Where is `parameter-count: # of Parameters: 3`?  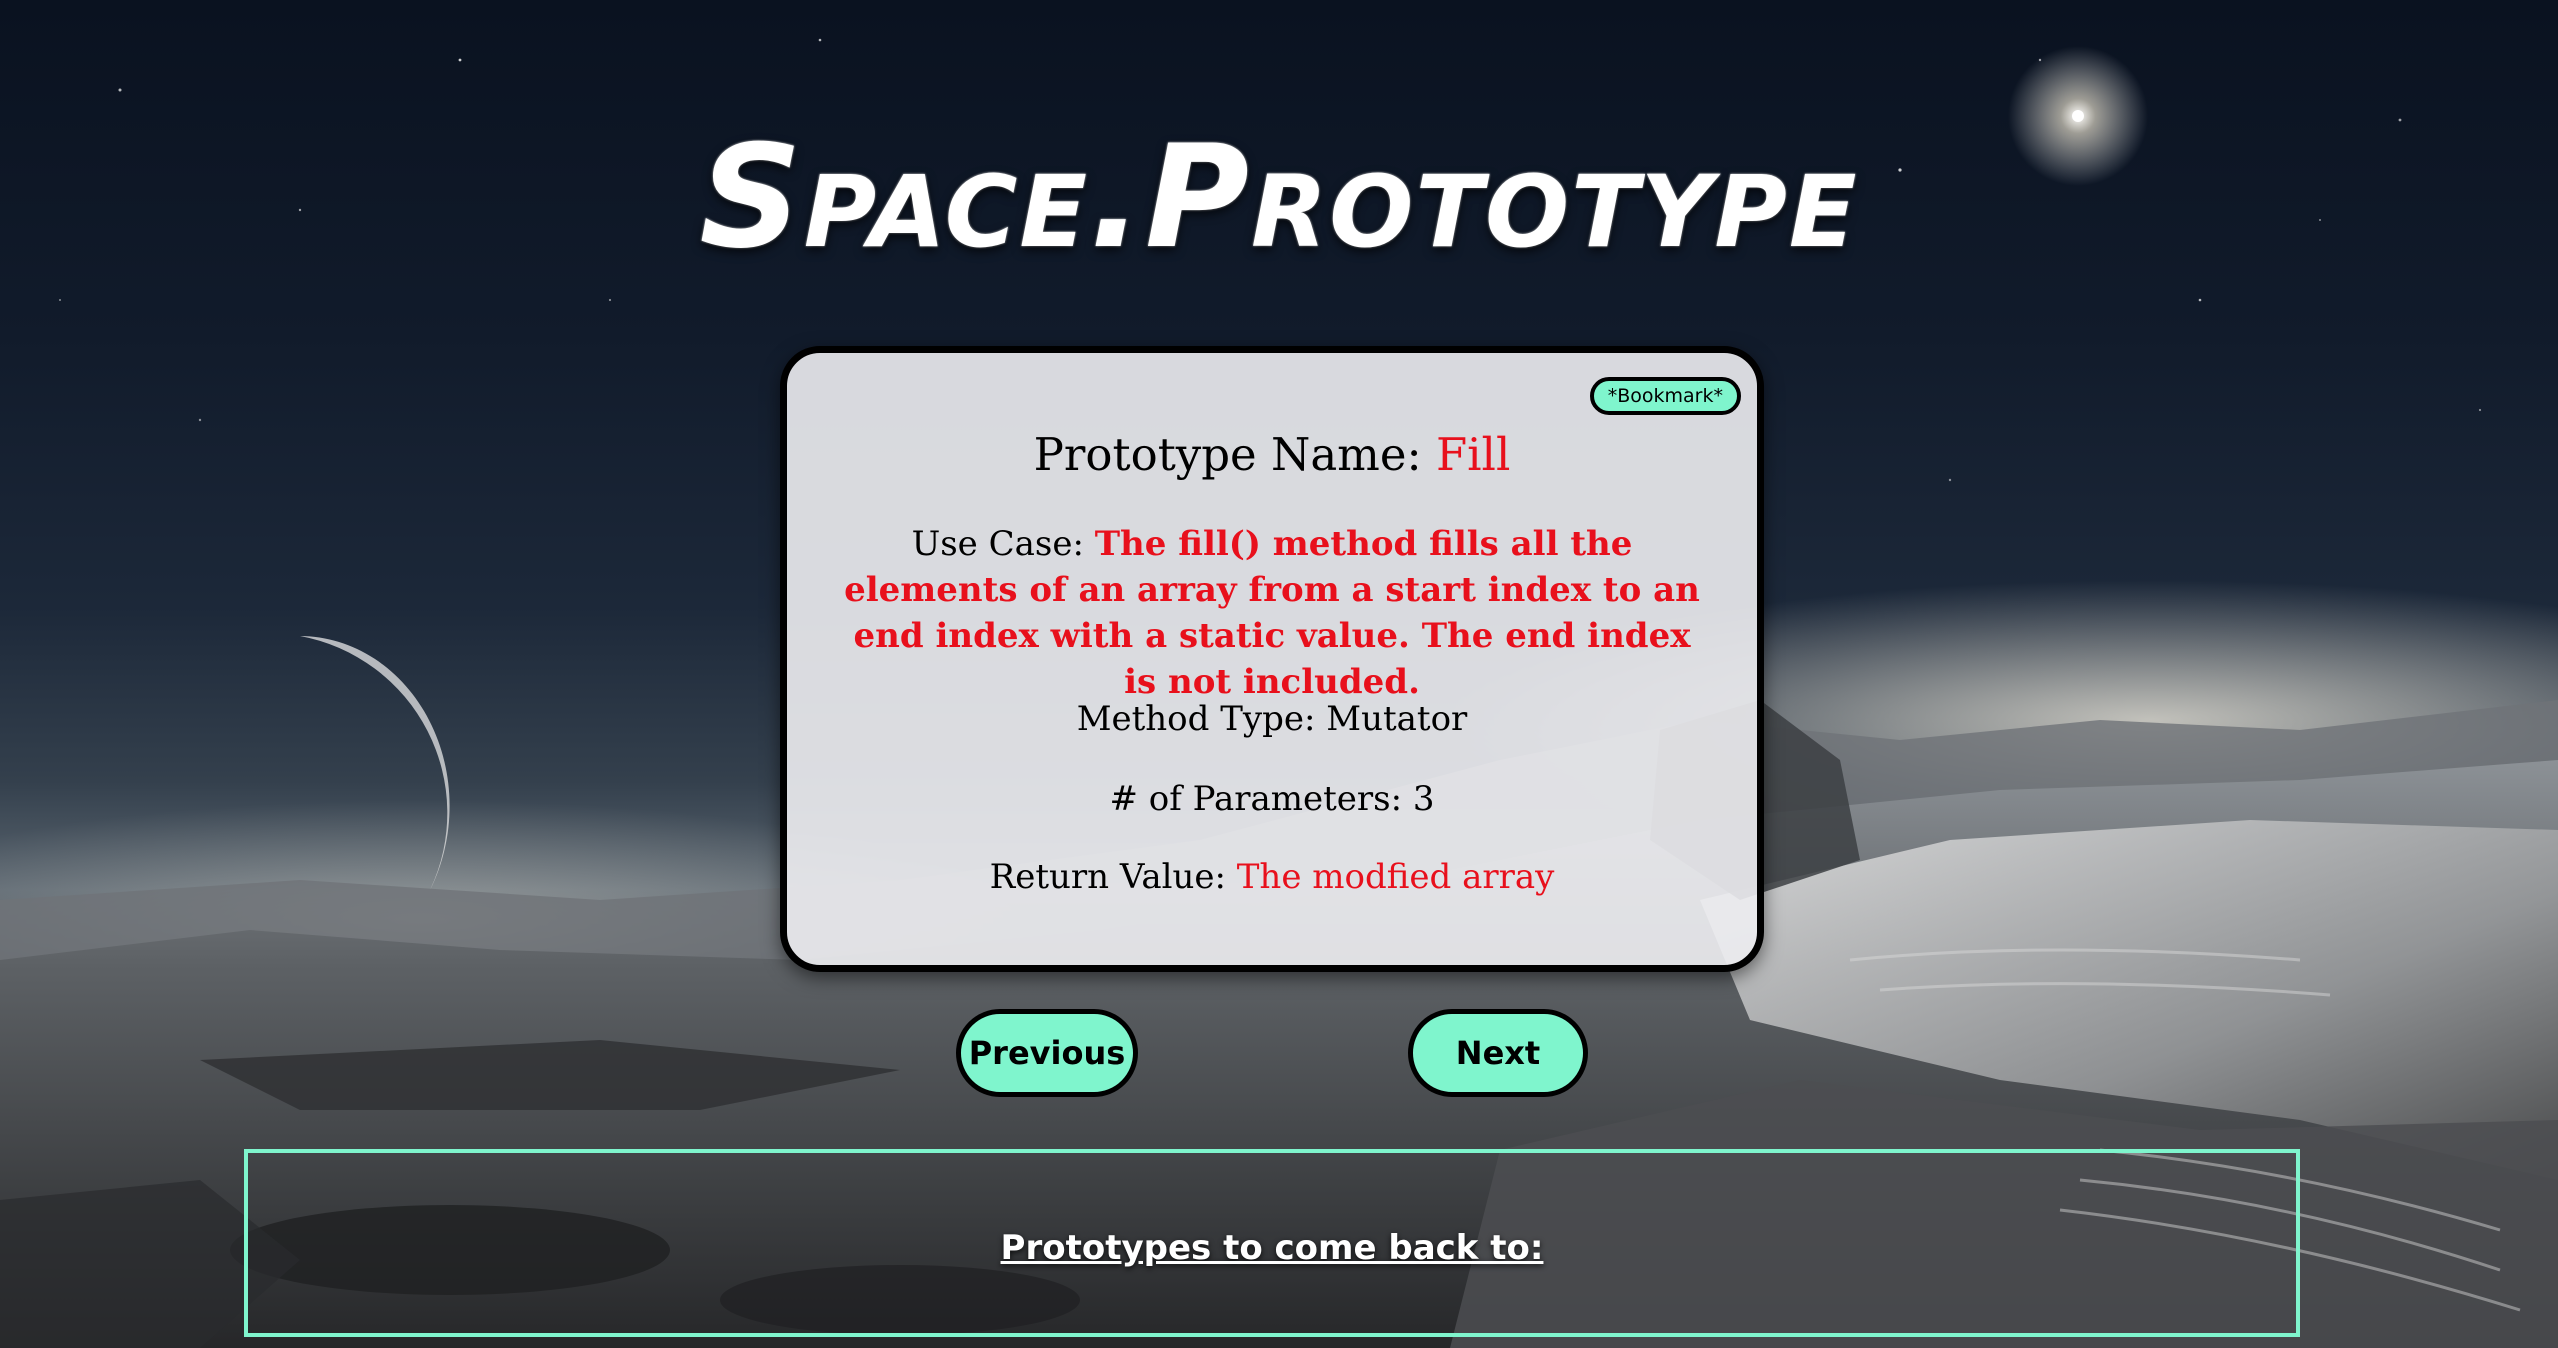 parameter-count: # of Parameters: 3 is located at coordinates (1272, 799).